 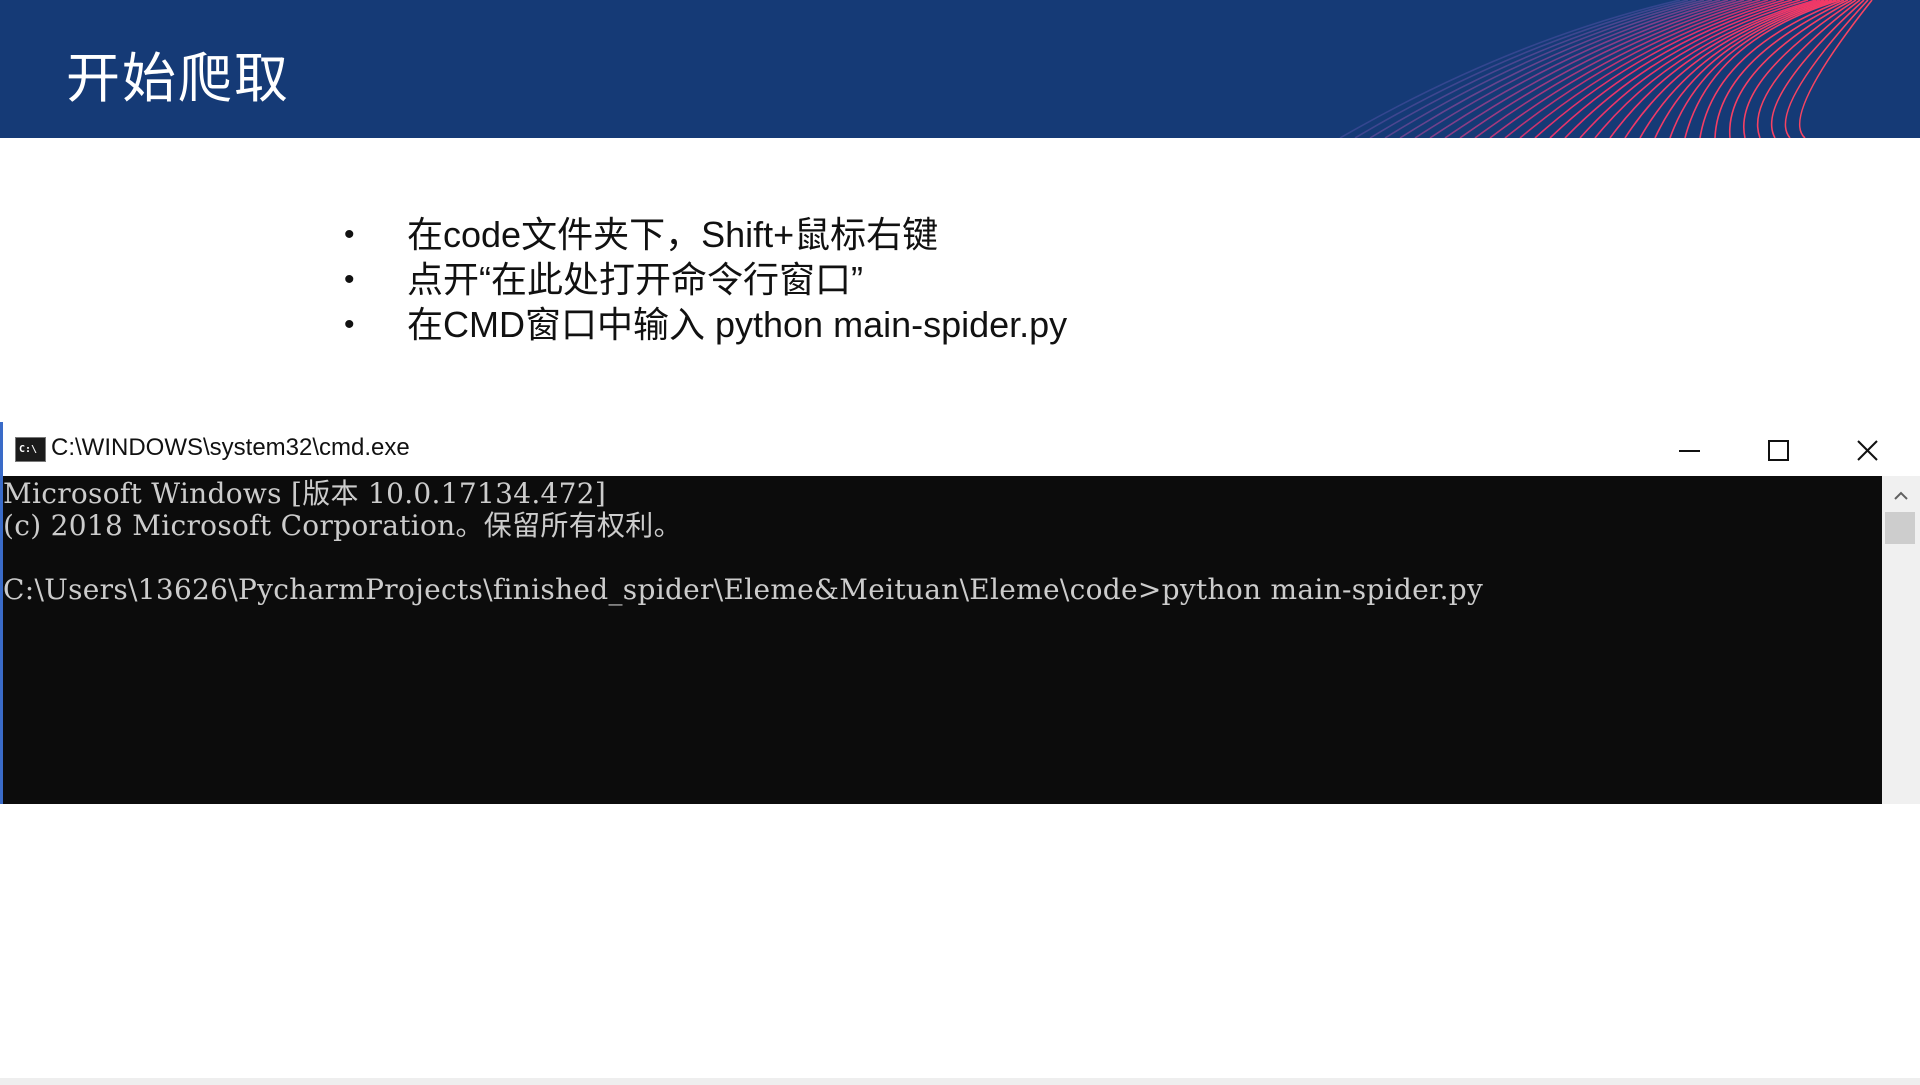 I want to click on window-border, so click(x=1, y=613).